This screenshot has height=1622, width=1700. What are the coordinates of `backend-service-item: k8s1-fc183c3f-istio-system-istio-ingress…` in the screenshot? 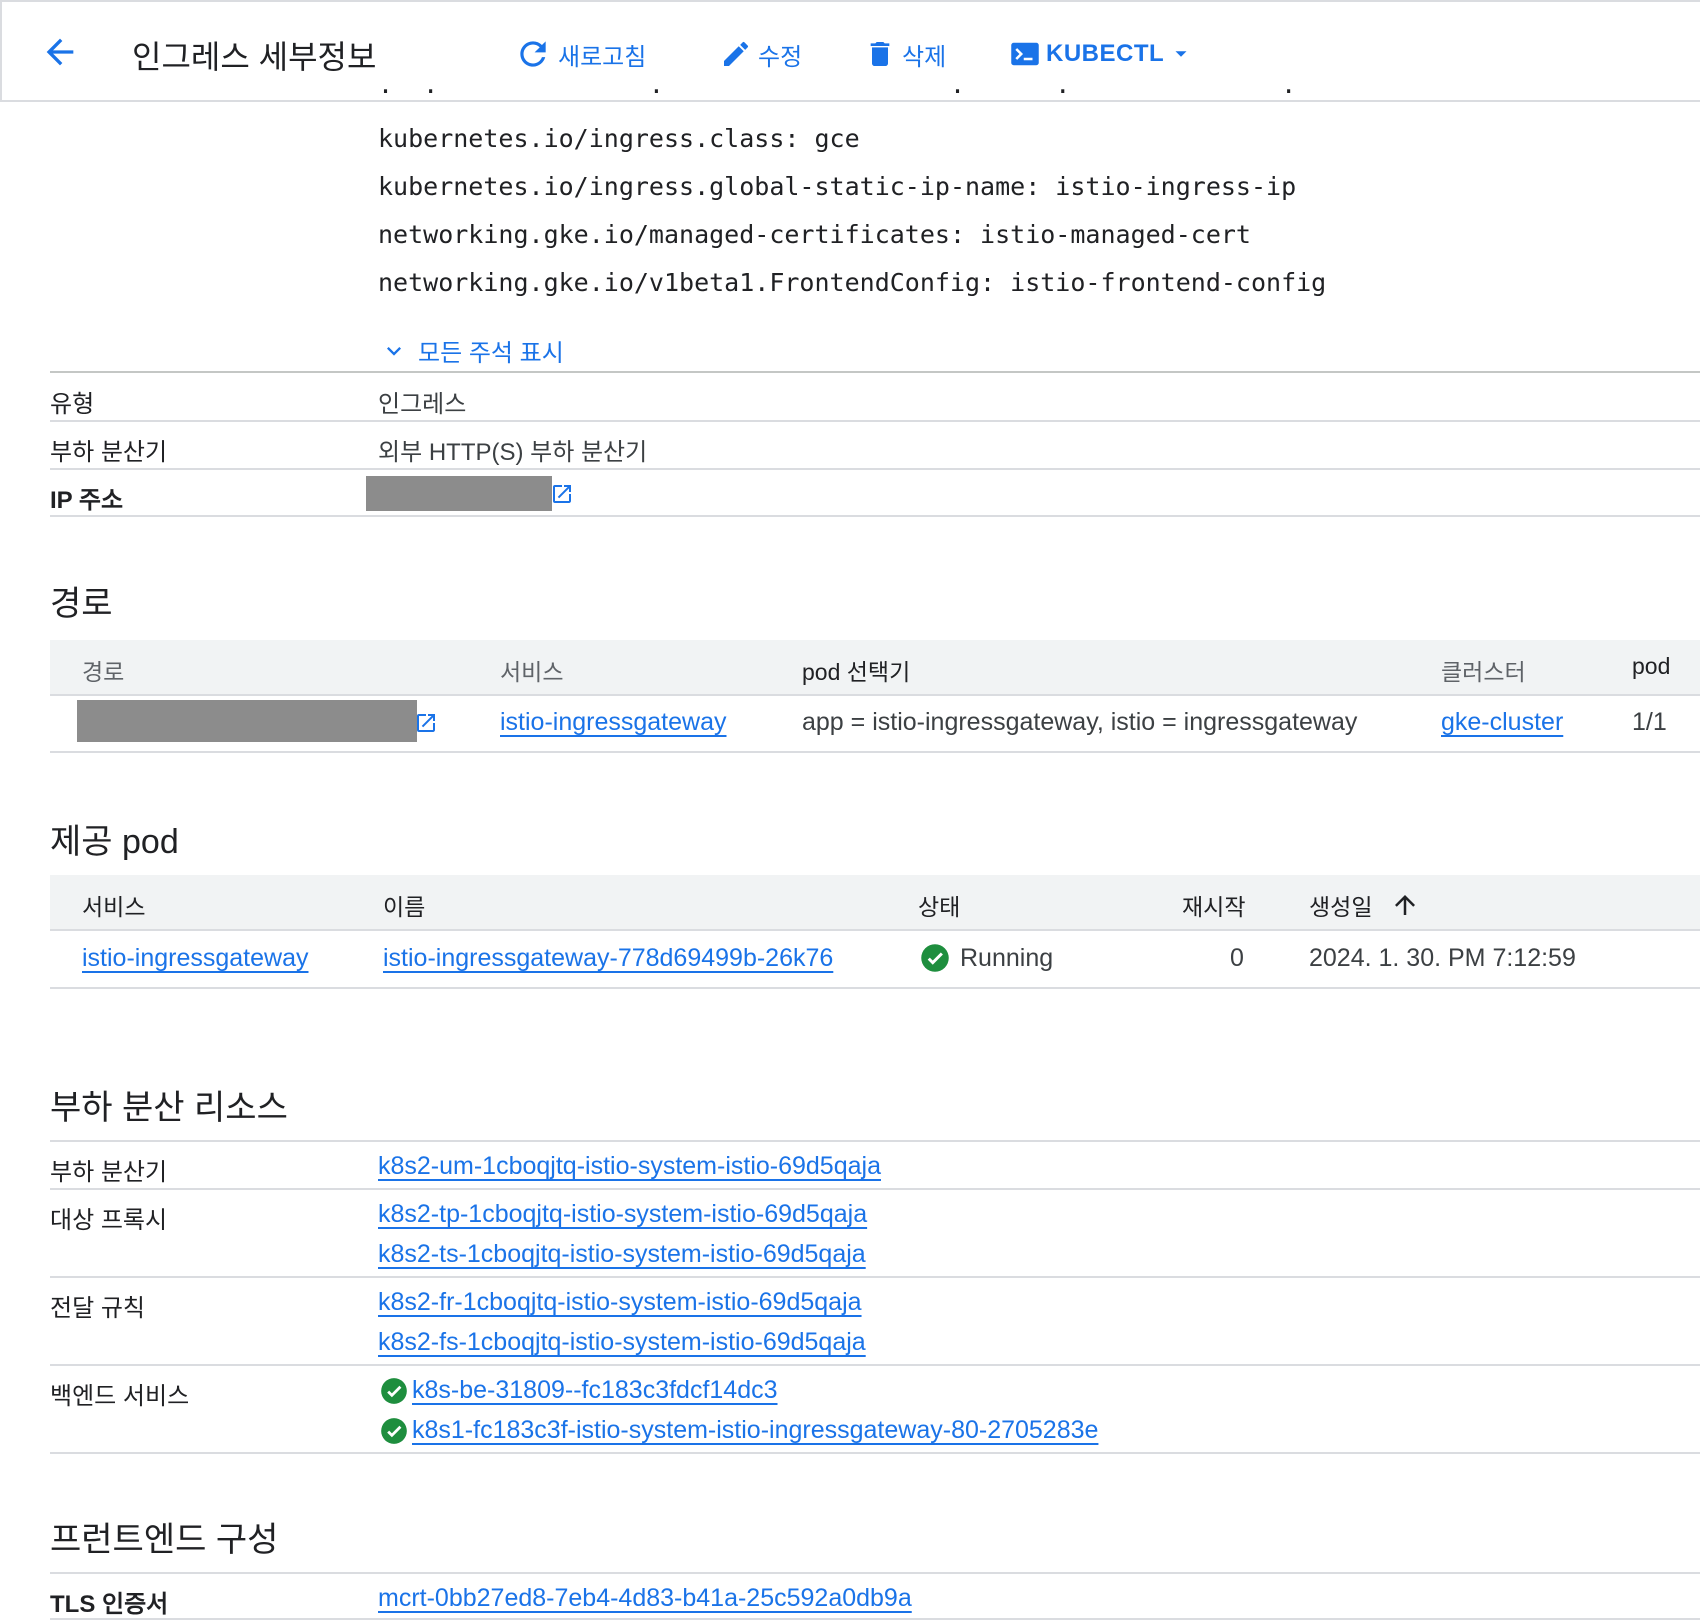 It's located at (739, 1430).